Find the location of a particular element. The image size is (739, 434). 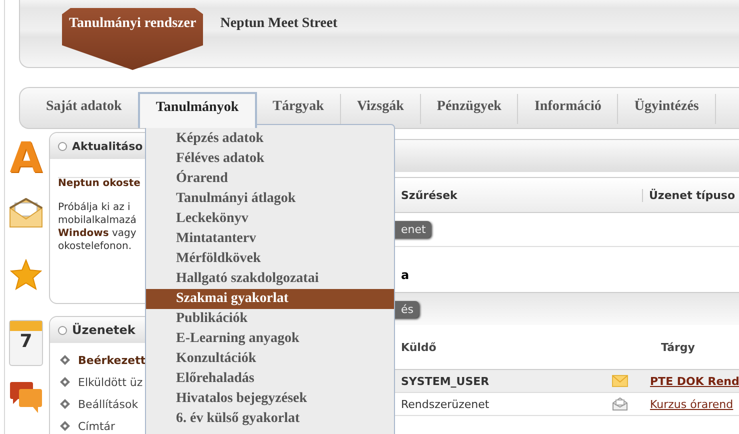

menu-item: Tanulmányi átlagok is located at coordinates (270, 199).